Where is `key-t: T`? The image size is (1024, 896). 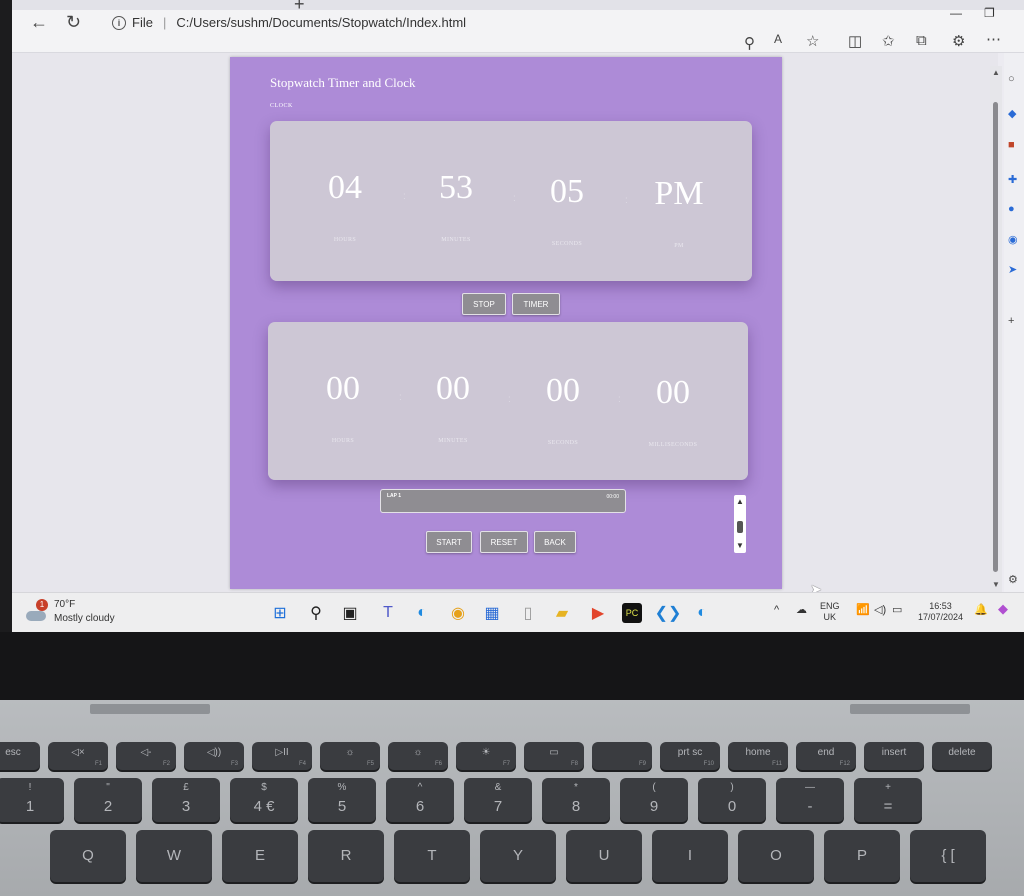
key-t: T is located at coordinates (432, 856).